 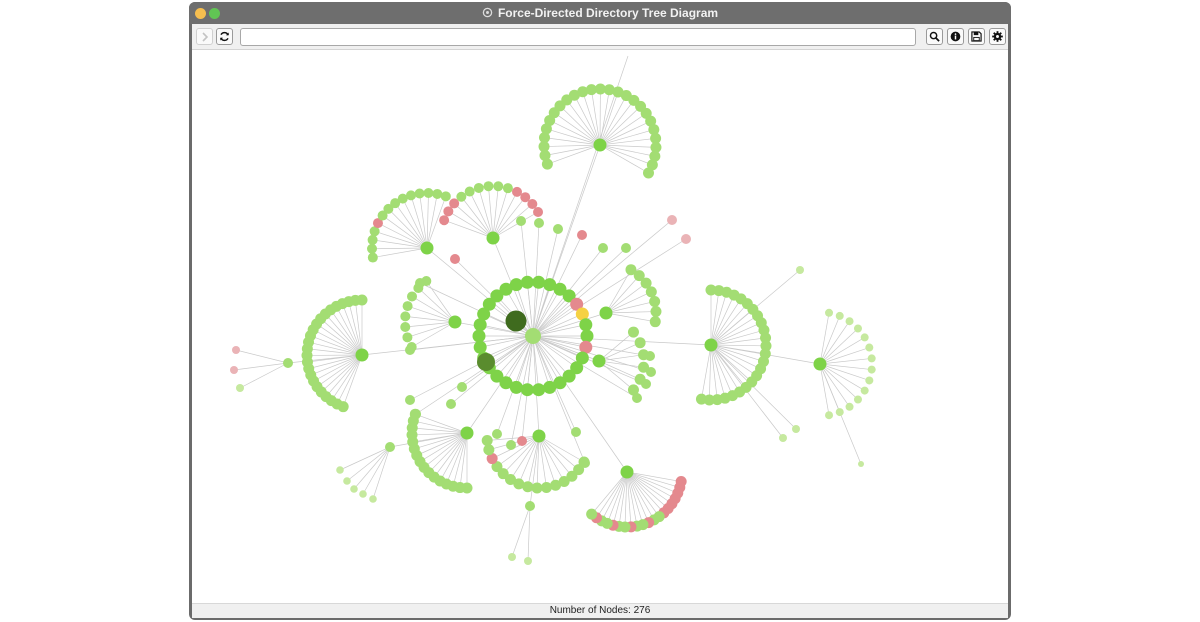 I want to click on forward-button, so click(x=204, y=36).